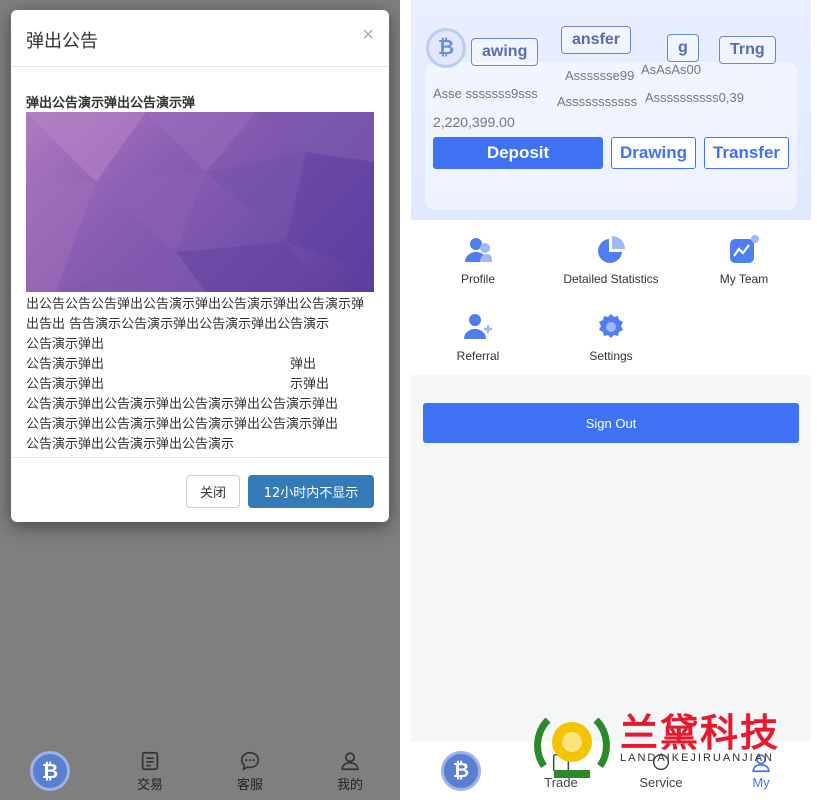 The width and height of the screenshot is (817, 800). I want to click on document-icon, so click(150, 760).